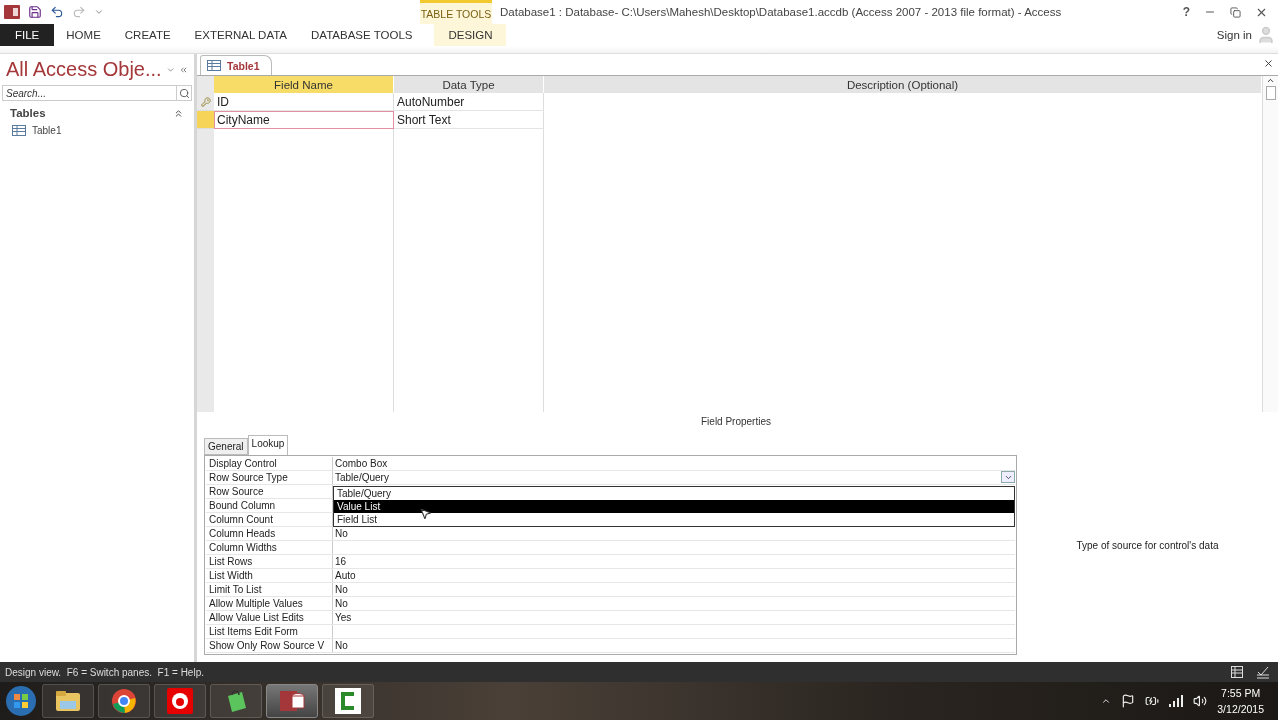  Describe the element at coordinates (361, 463) in the screenshot. I see `property-value: Combo Box` at that location.